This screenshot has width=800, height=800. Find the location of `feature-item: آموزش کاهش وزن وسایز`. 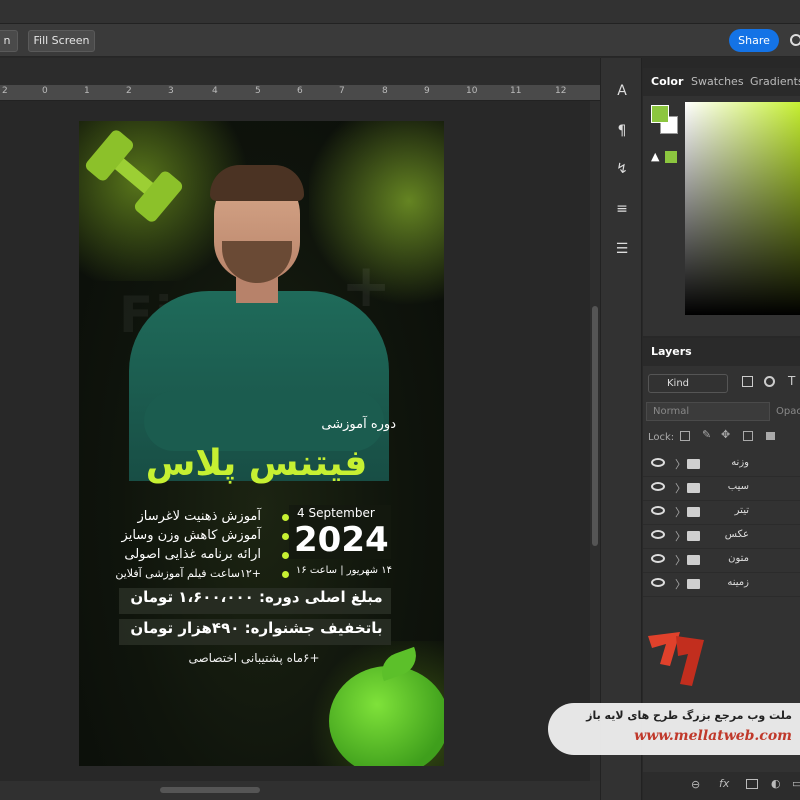

feature-item: آموزش کاهش وزن وسایز is located at coordinates (191, 535).